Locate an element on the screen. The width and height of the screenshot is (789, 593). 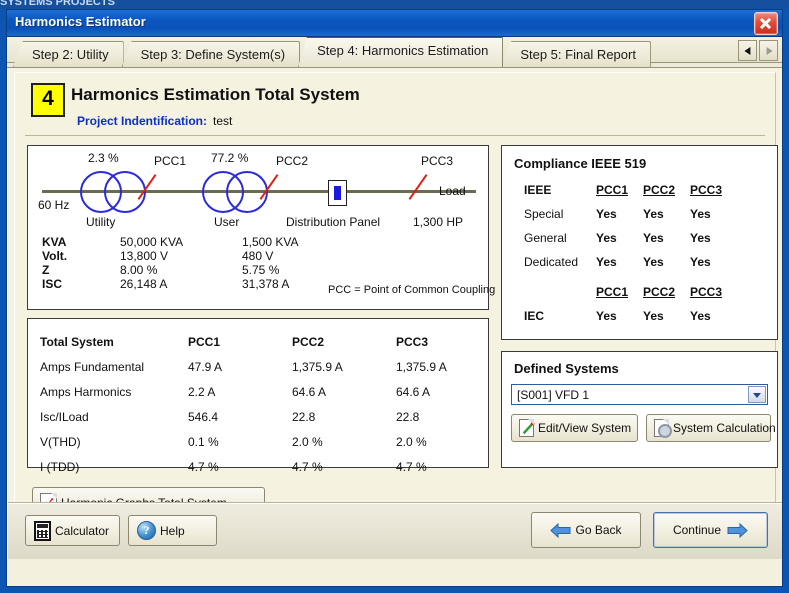
load-label: Load is located at coordinates (452, 191).